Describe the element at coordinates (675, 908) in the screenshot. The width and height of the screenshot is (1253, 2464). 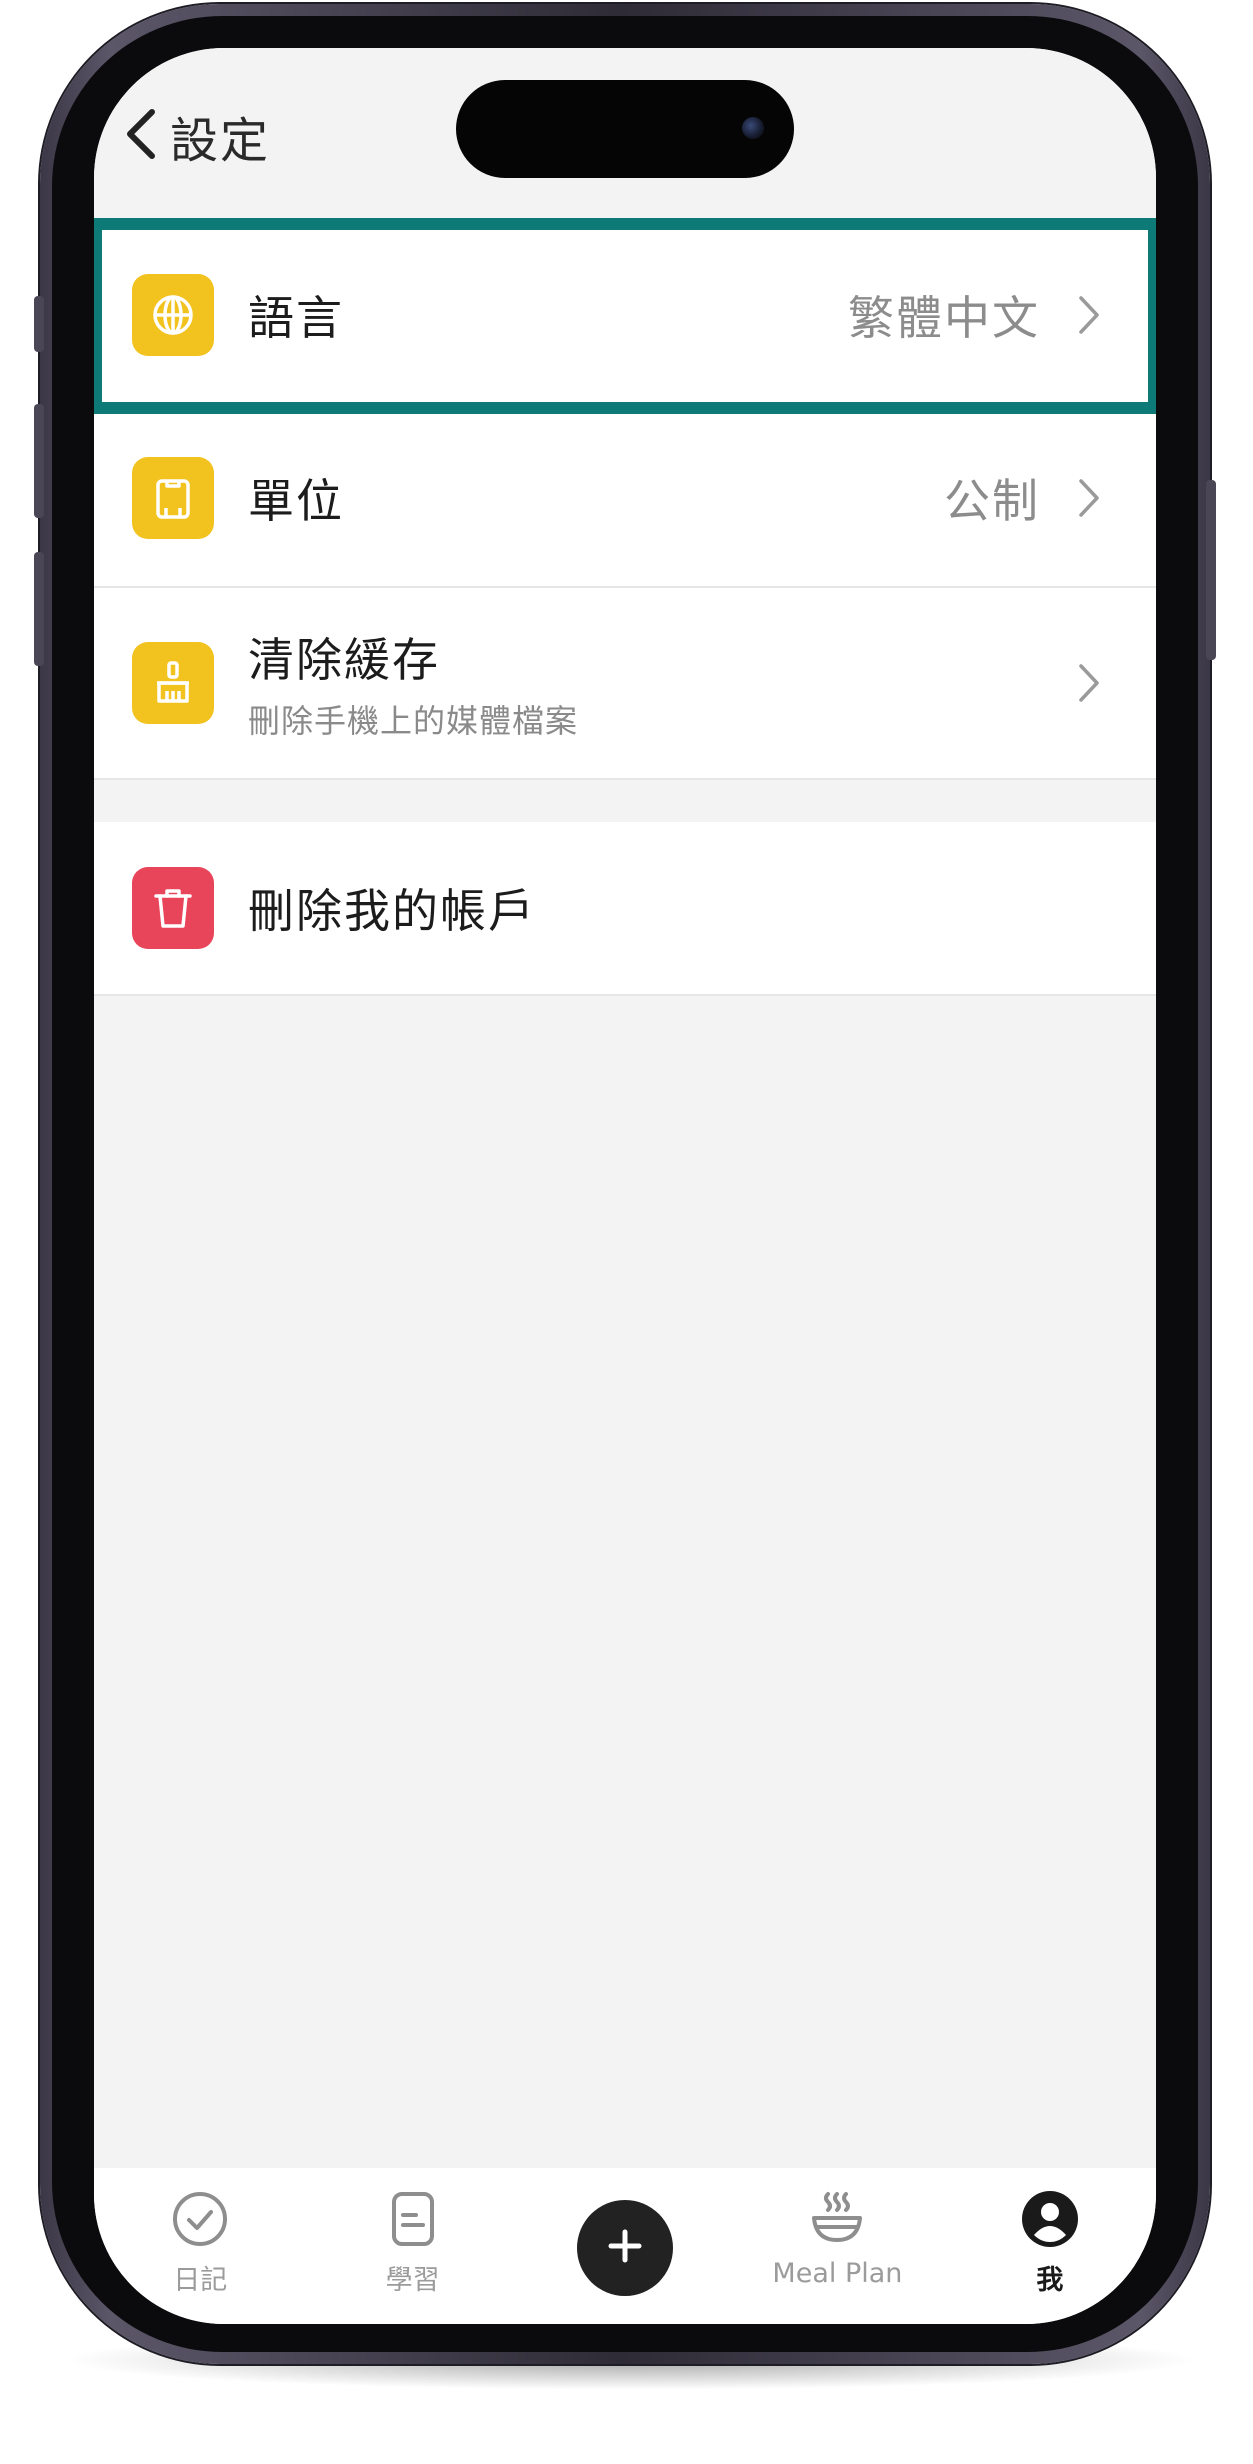
I see `setting-text: 刪除我的帳戶` at that location.